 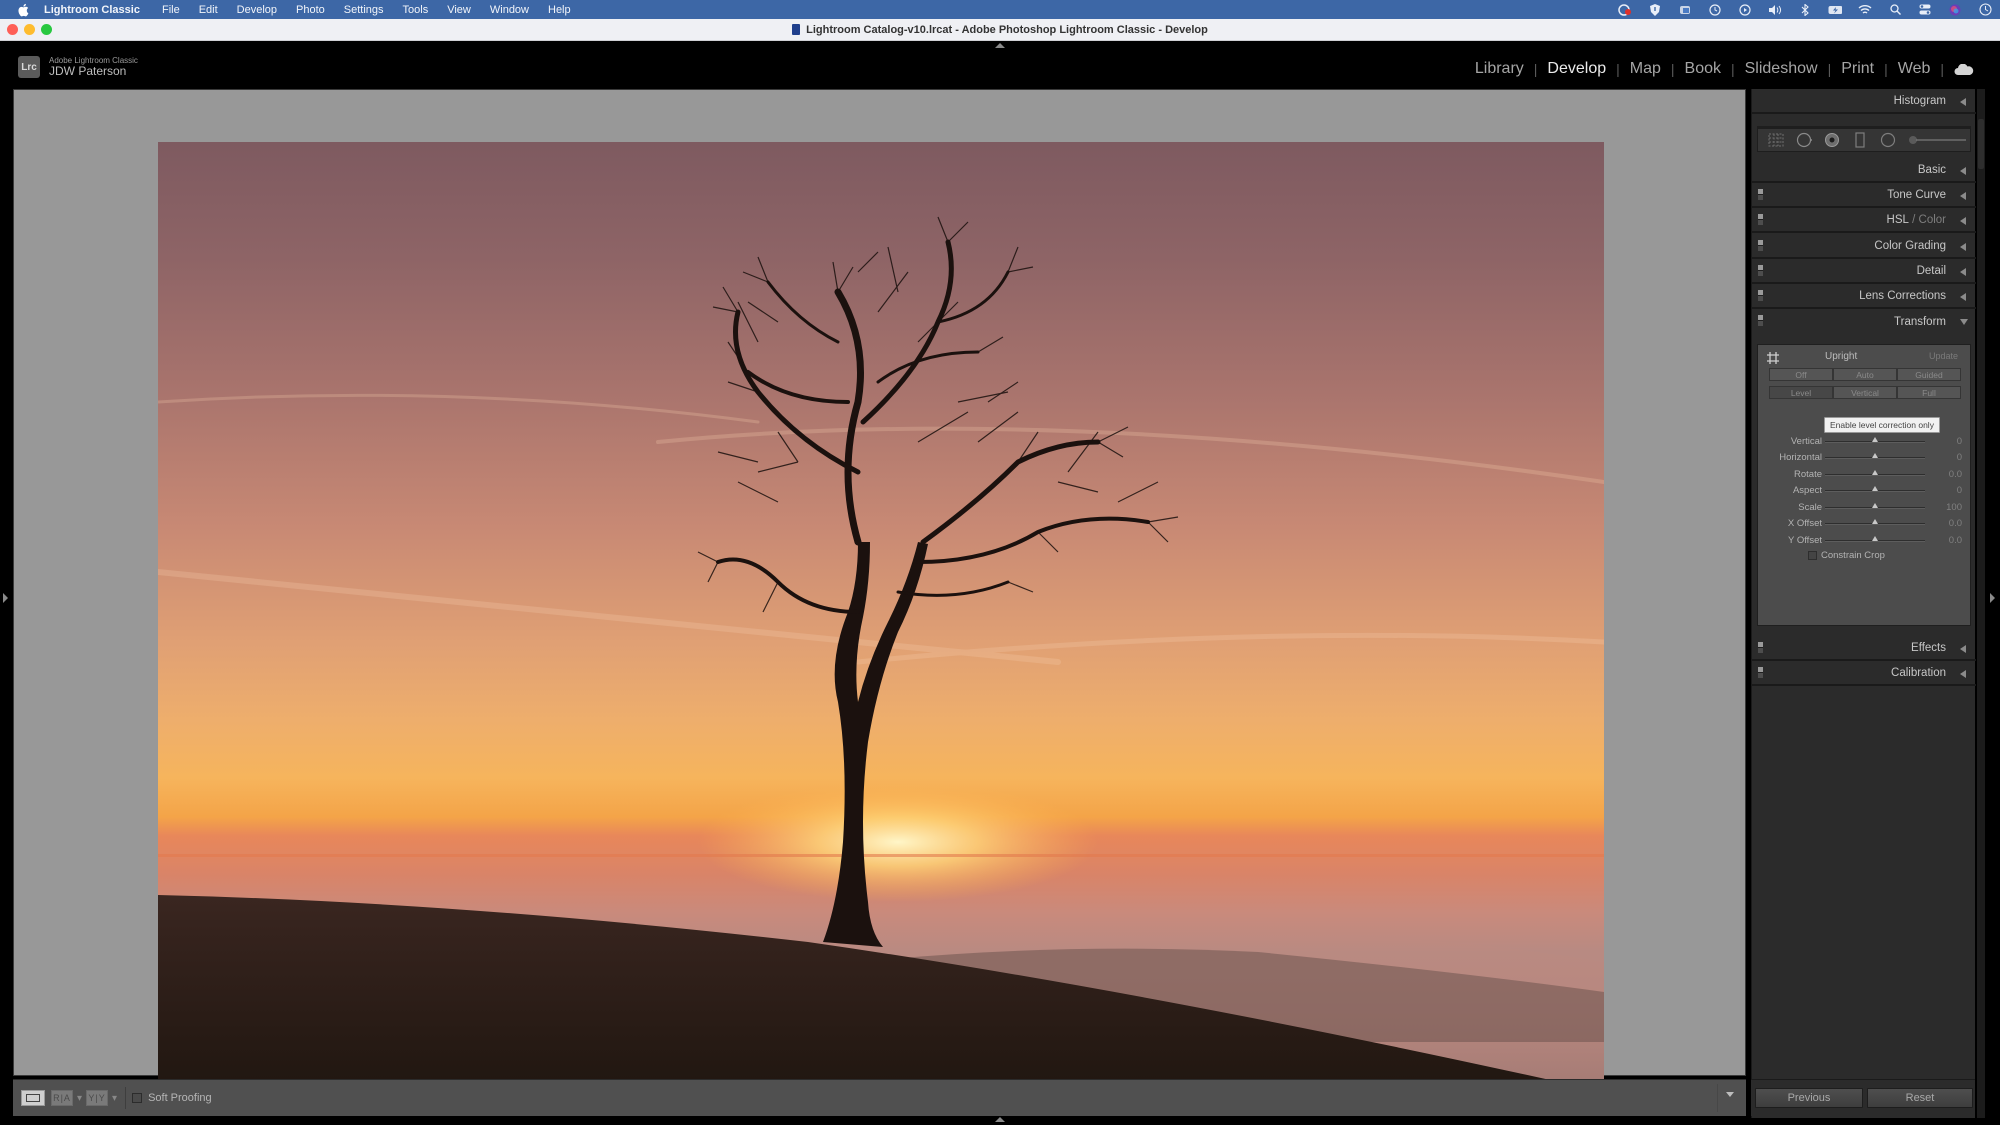 What do you see at coordinates (509, 10) in the screenshot?
I see `menu-window: Window` at bounding box center [509, 10].